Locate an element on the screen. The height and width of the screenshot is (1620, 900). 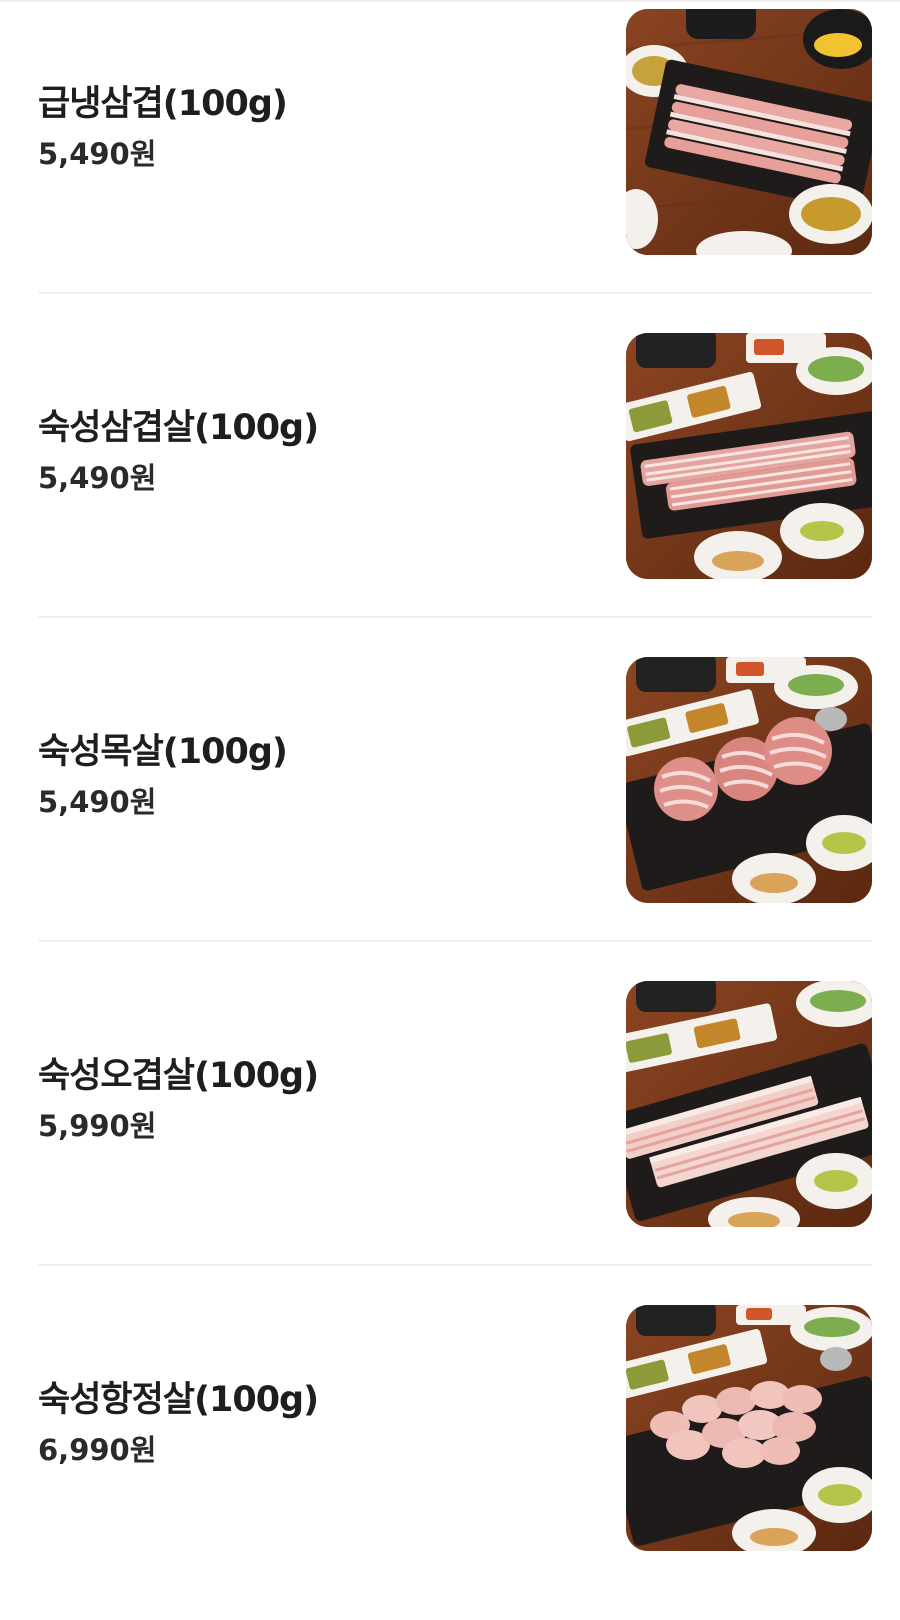
aged-pork-belly-skin-photo-icon is located at coordinates (749, 1104).